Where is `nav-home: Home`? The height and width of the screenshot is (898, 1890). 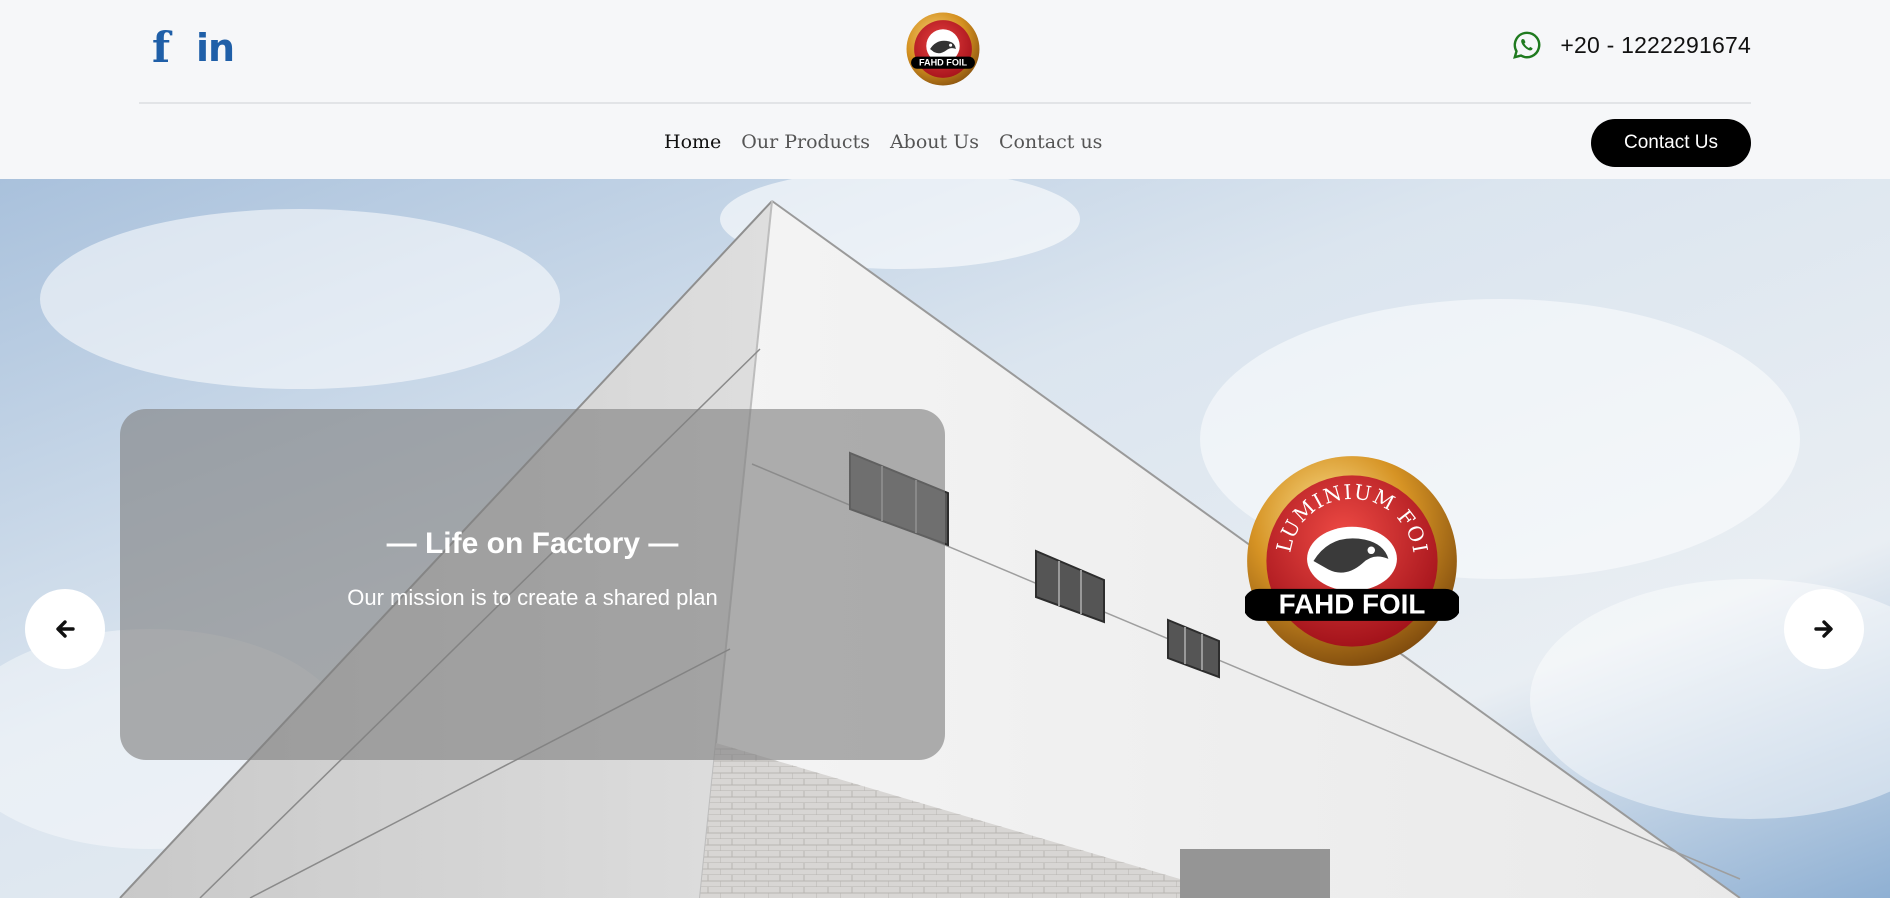
nav-home: Home is located at coordinates (692, 142).